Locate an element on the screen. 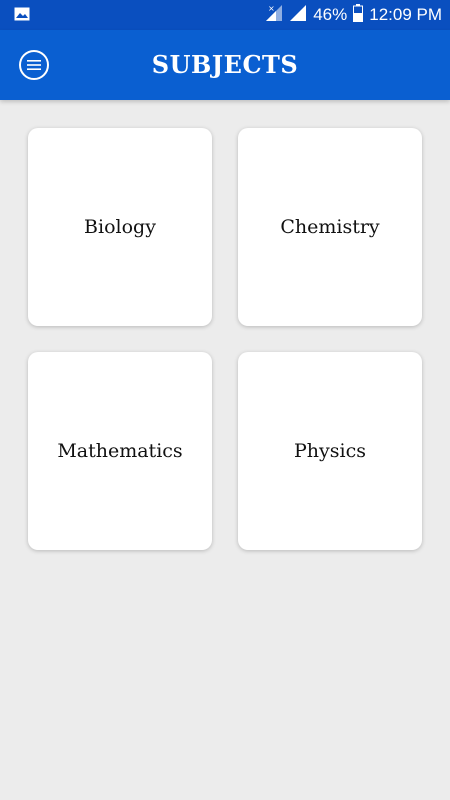 The height and width of the screenshot is (800, 450). subject-card-physics: Physics is located at coordinates (330, 451).